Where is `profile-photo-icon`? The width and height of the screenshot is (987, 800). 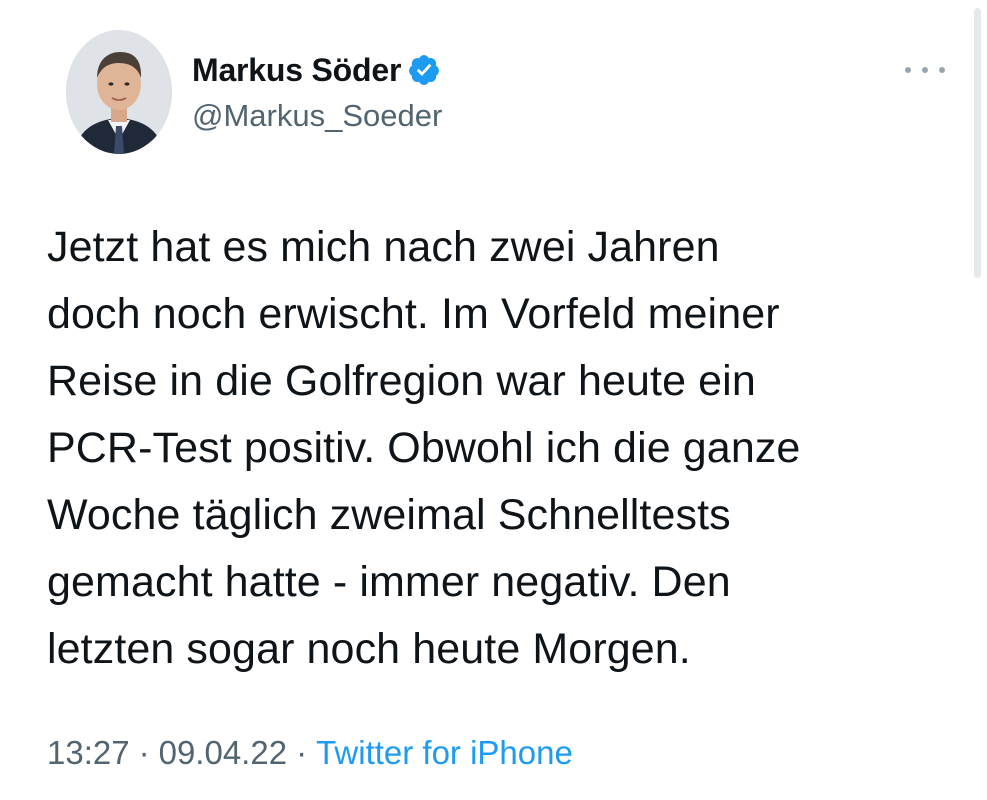
profile-photo-icon is located at coordinates (119, 92).